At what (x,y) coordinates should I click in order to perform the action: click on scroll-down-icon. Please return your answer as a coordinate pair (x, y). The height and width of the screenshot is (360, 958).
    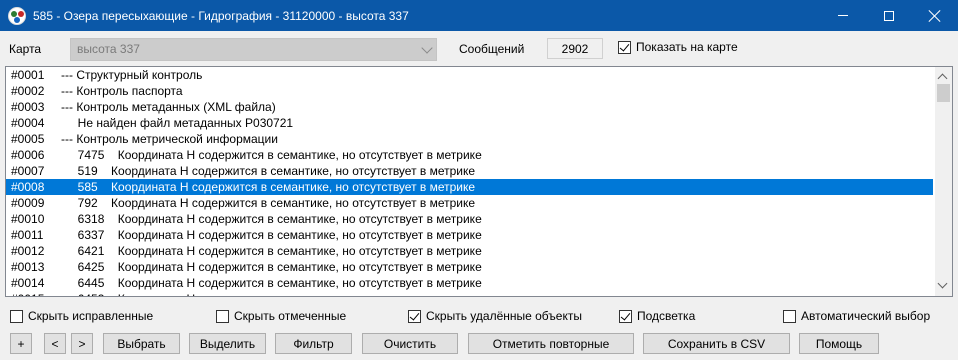
    Looking at the image, I should click on (942, 283).